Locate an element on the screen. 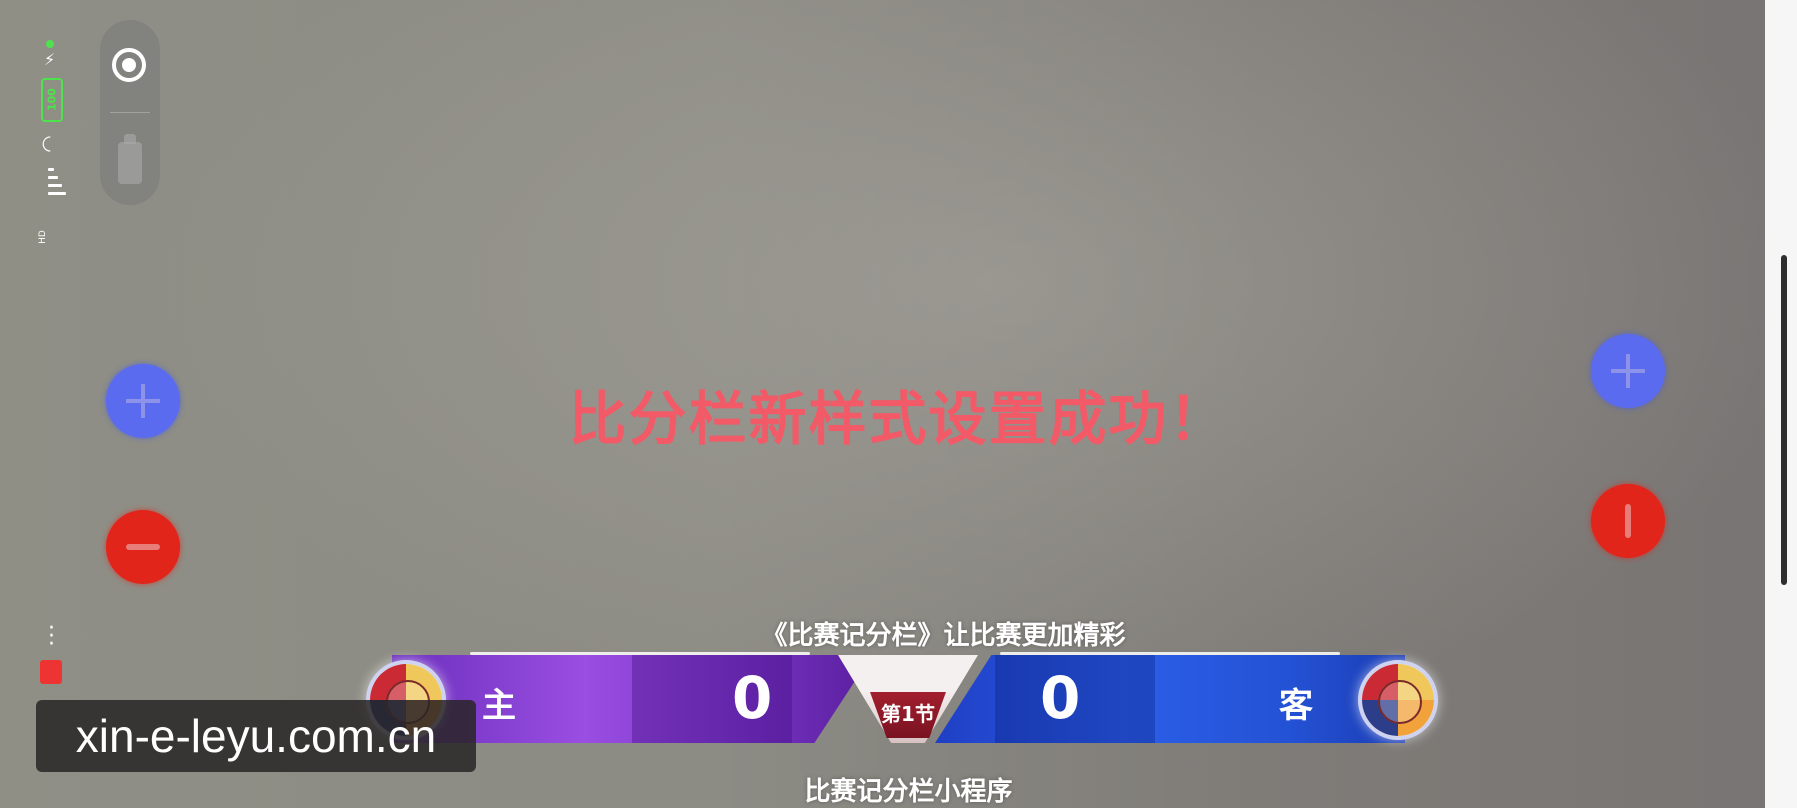 The width and height of the screenshot is (1797, 808). app-name-label: 比赛记分栏小程序 is located at coordinates (908, 792).